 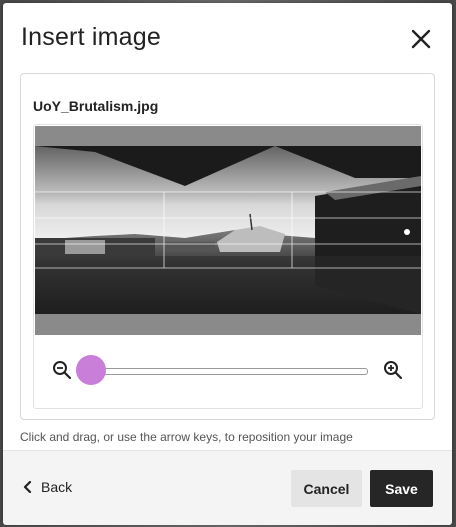 I want to click on close-button, so click(x=421, y=39).